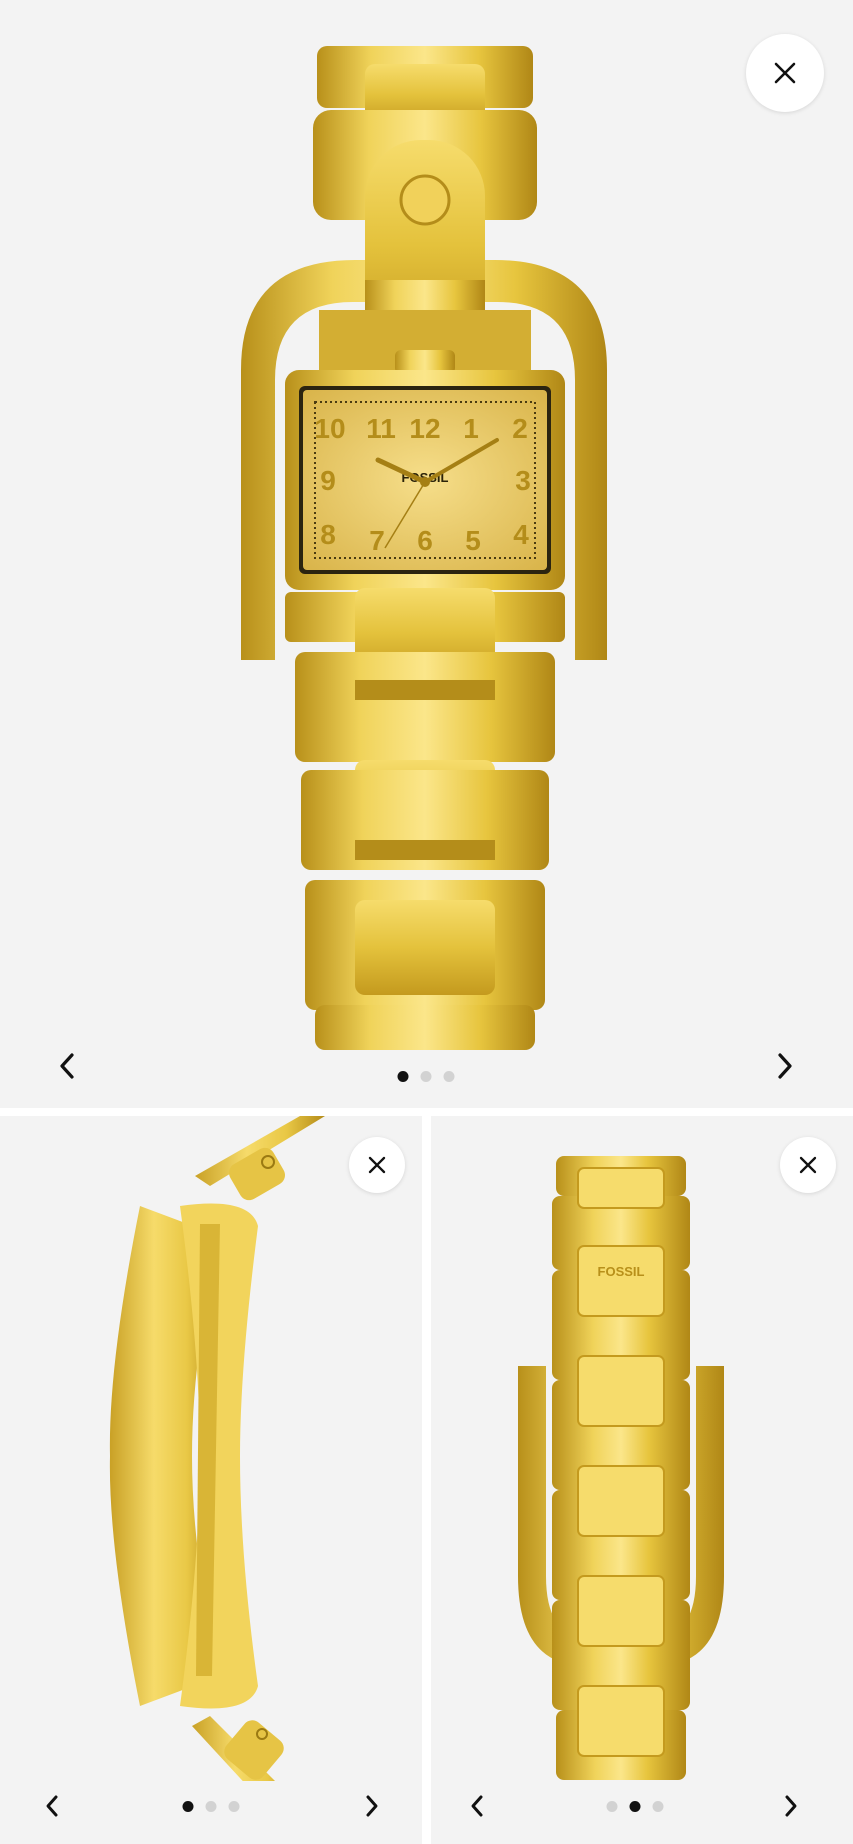 The height and width of the screenshot is (1844, 853). Describe the element at coordinates (215, 1466) in the screenshot. I see `watch-side-image` at that location.